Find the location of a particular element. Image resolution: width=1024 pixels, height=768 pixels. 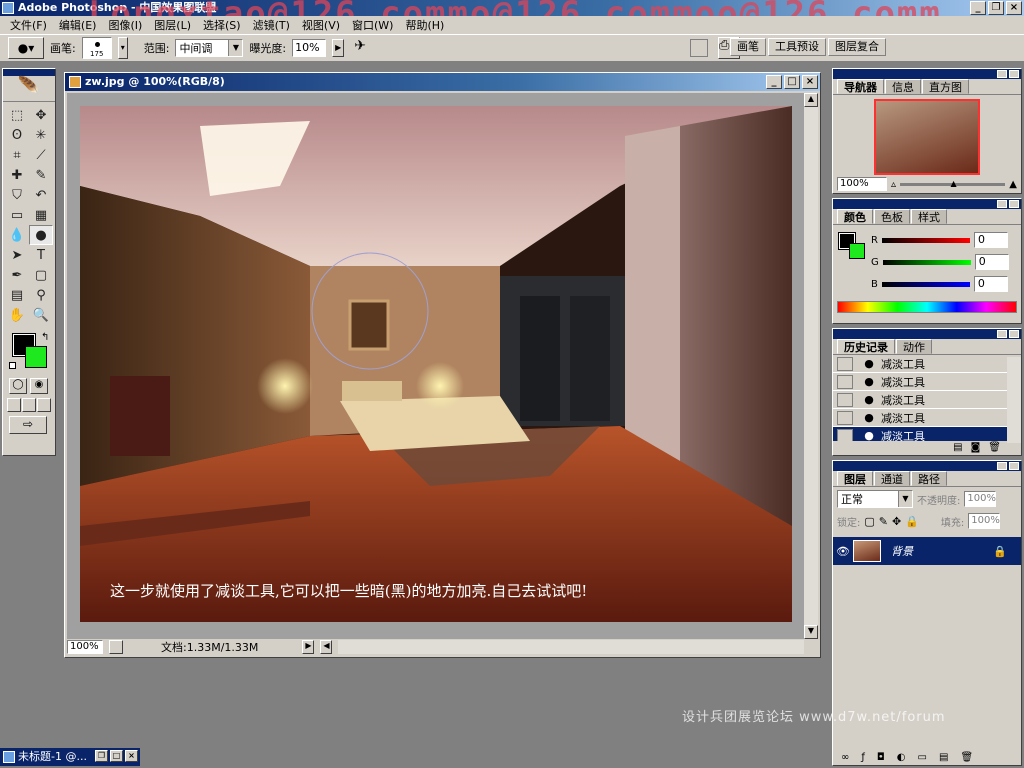

exposure-input: 10% is located at coordinates (309, 48).